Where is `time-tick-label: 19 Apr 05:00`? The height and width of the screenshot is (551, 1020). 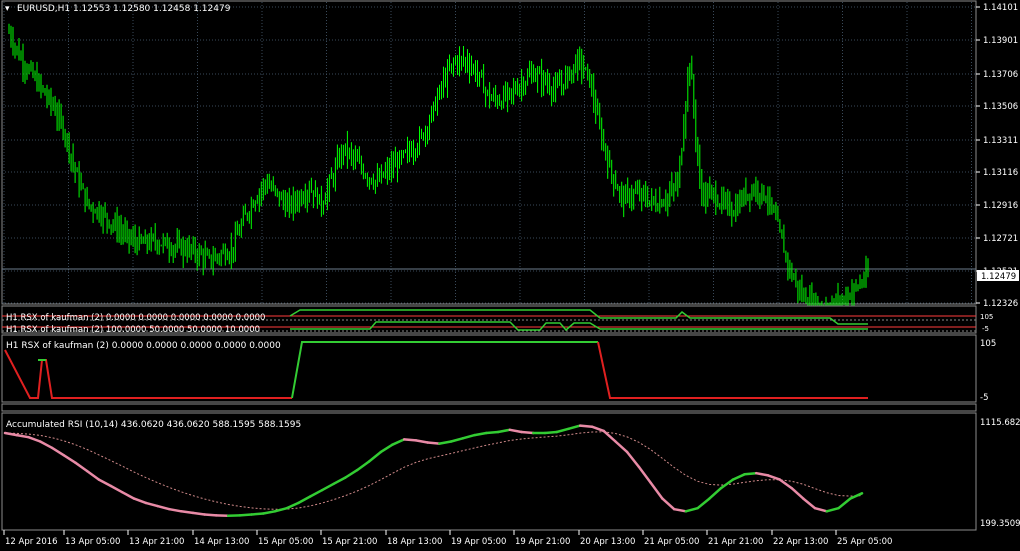 time-tick-label: 19 Apr 05:00 is located at coordinates (478, 542).